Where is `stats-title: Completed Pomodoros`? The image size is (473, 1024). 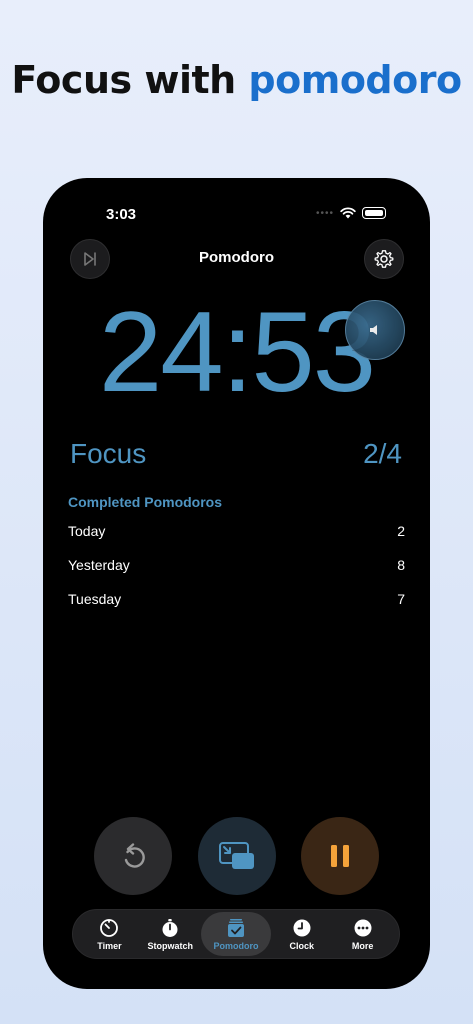
stats-title: Completed Pomodoros is located at coordinates (145, 502).